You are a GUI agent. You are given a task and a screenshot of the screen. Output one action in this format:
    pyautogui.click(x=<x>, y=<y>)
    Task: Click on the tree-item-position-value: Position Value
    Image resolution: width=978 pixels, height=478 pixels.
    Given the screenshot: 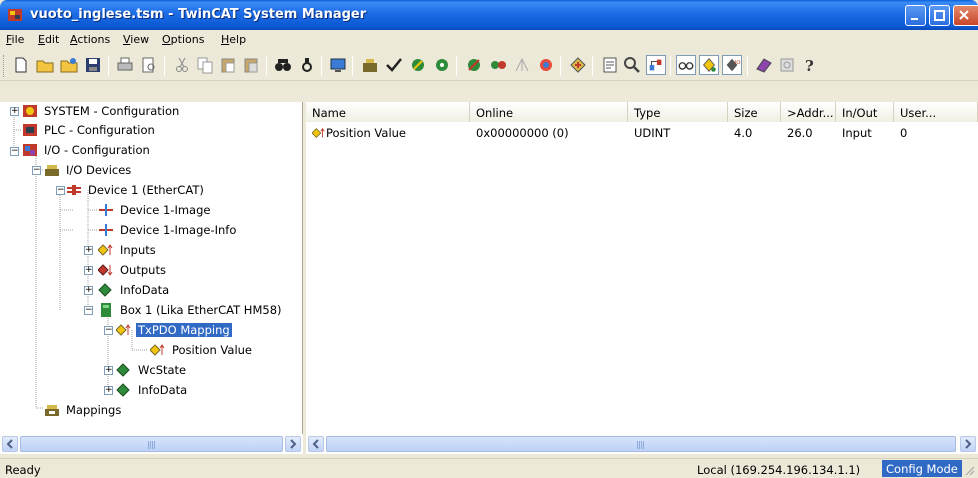 What is the action you would take?
    pyautogui.click(x=202, y=350)
    